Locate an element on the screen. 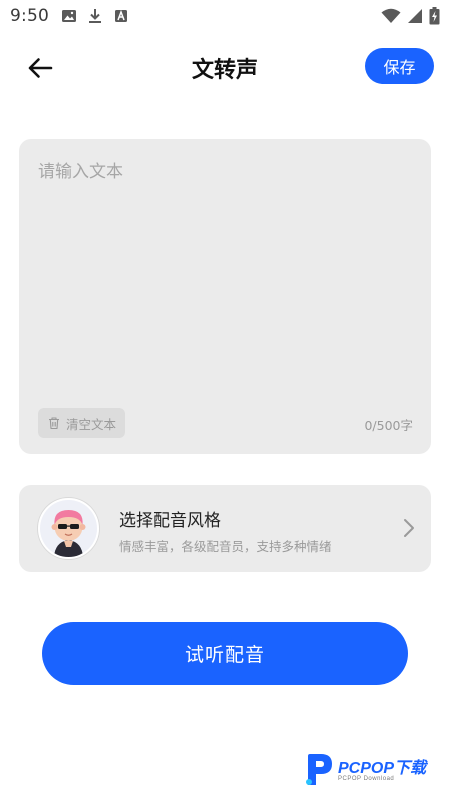 This screenshot has height=800, width=450. text-a-icon is located at coordinates (120, 15).